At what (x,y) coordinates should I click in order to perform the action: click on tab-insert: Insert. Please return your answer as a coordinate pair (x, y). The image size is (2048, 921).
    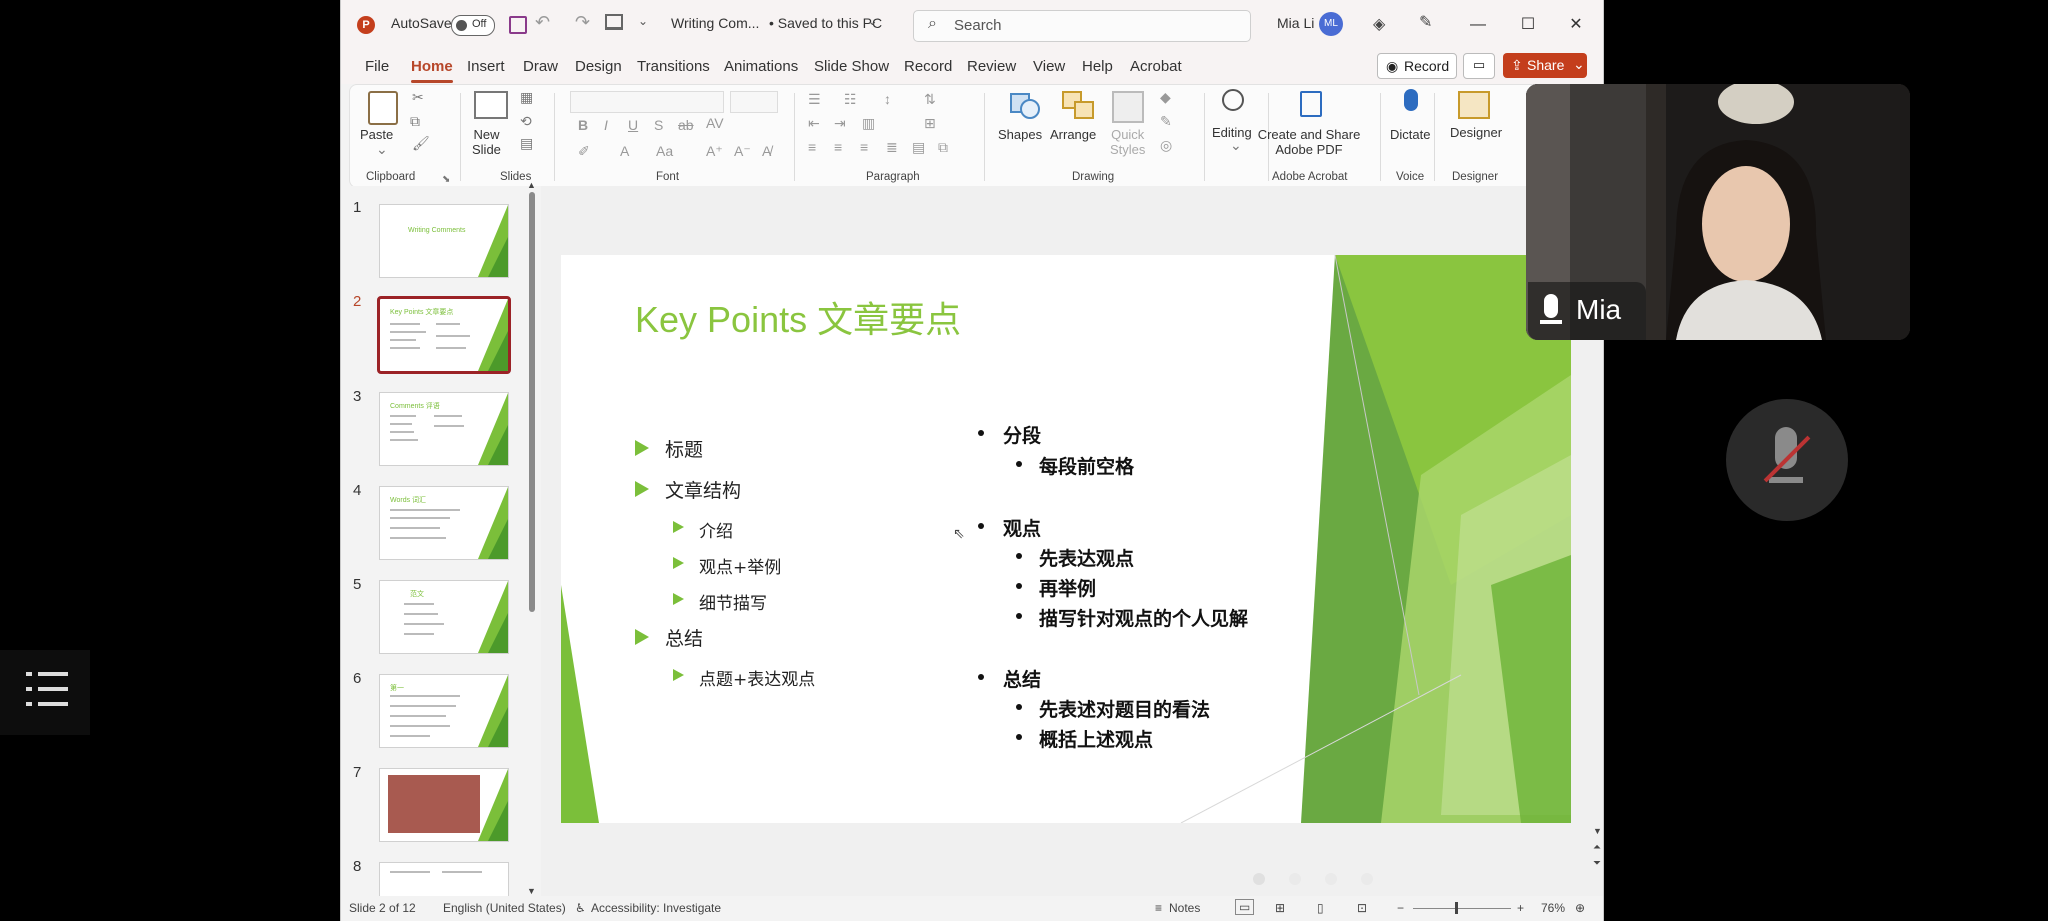
    Looking at the image, I should click on (486, 66).